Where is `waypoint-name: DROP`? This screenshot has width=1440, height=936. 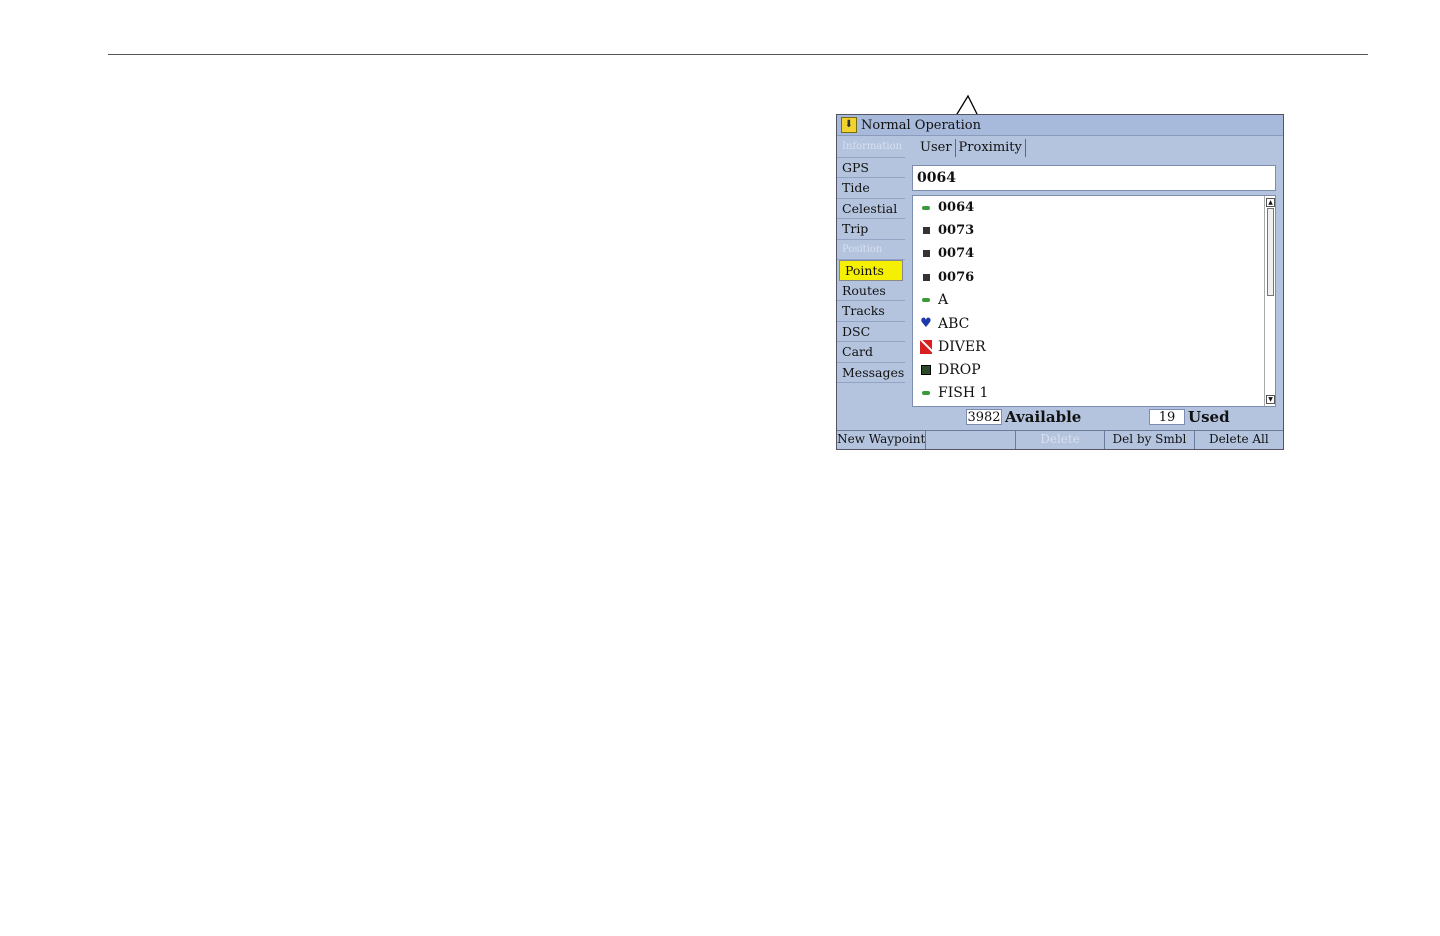
waypoint-name: DROP is located at coordinates (959, 369).